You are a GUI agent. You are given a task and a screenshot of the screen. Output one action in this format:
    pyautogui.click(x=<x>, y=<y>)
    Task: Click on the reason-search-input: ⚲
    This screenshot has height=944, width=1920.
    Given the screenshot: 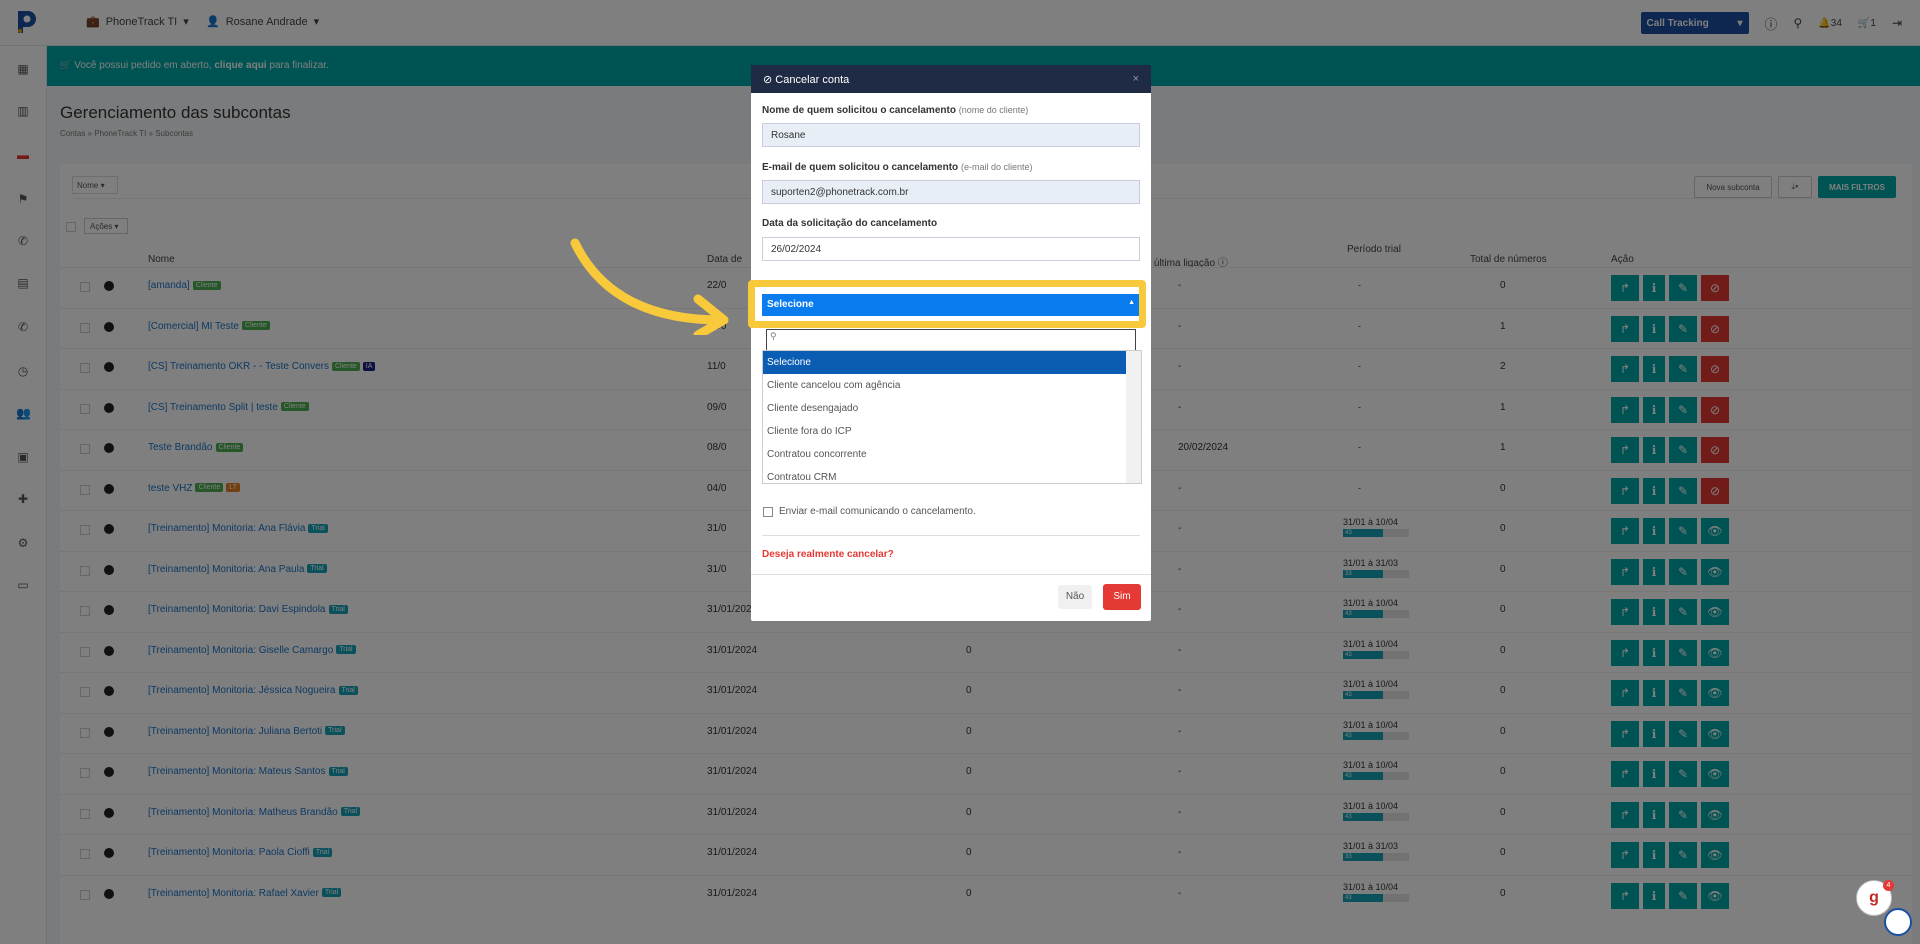 What is the action you would take?
    pyautogui.click(x=951, y=340)
    